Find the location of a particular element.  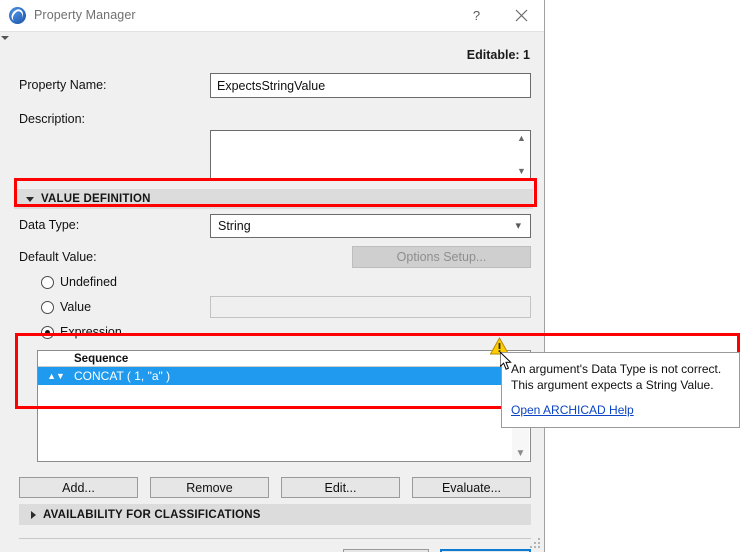

radio-value-indicator is located at coordinates (47, 307).